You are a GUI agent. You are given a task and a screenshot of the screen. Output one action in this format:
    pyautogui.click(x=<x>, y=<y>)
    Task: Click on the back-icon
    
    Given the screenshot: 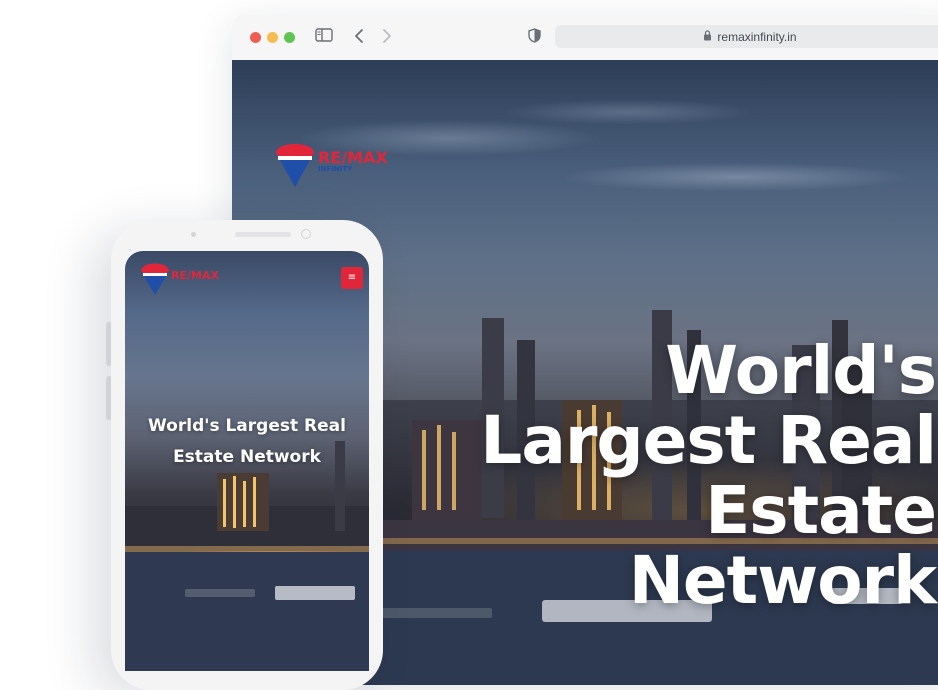 What is the action you would take?
    pyautogui.click(x=359, y=38)
    